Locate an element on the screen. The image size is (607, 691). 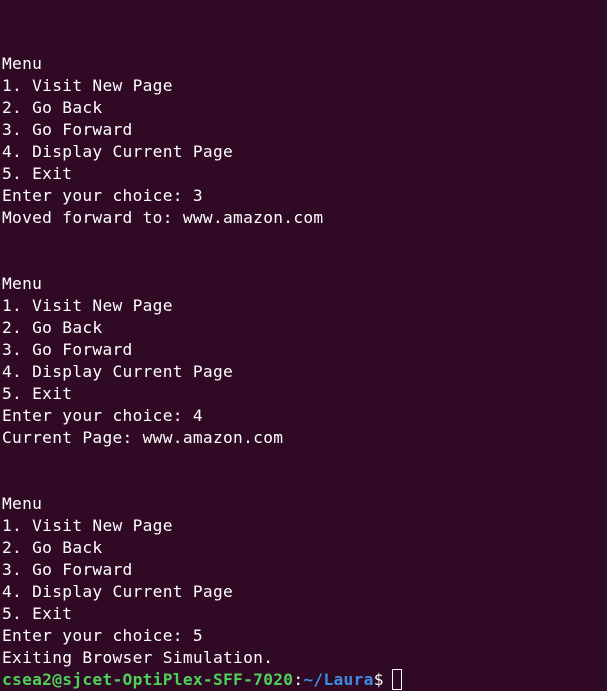
result-line: Exiting Browser Simulation. is located at coordinates (138, 657).